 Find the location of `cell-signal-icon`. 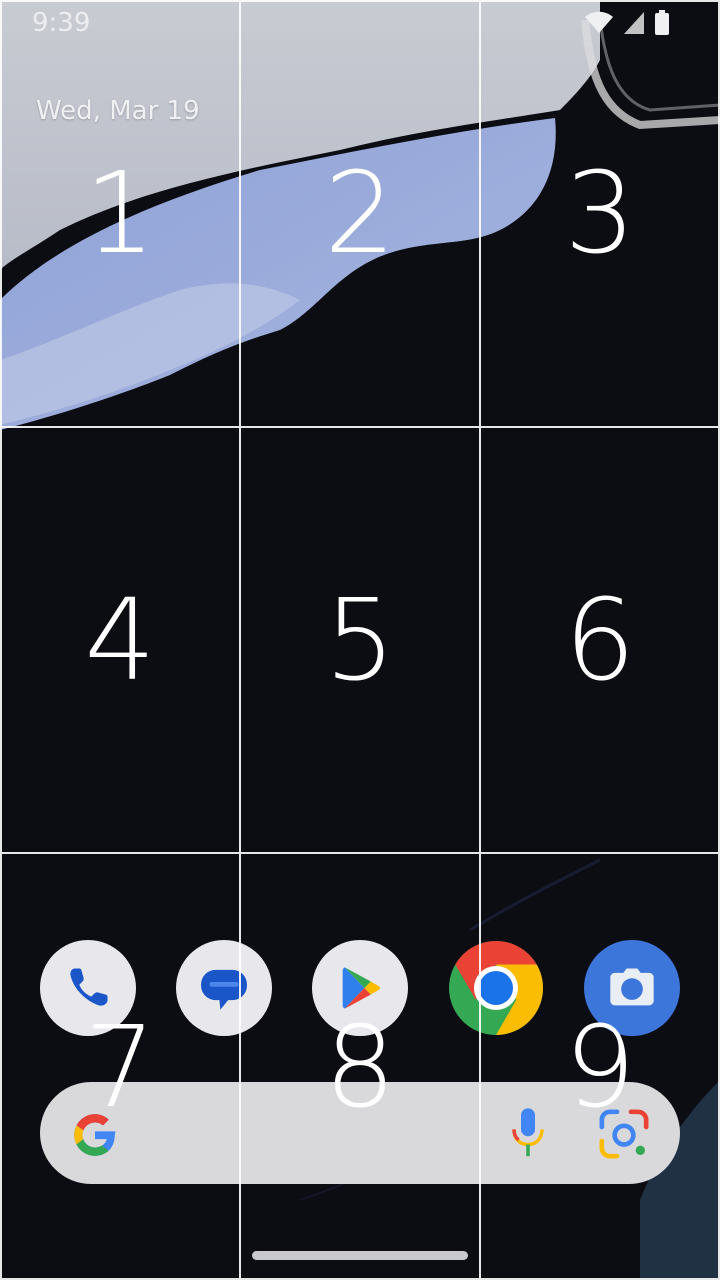

cell-signal-icon is located at coordinates (634, 23).